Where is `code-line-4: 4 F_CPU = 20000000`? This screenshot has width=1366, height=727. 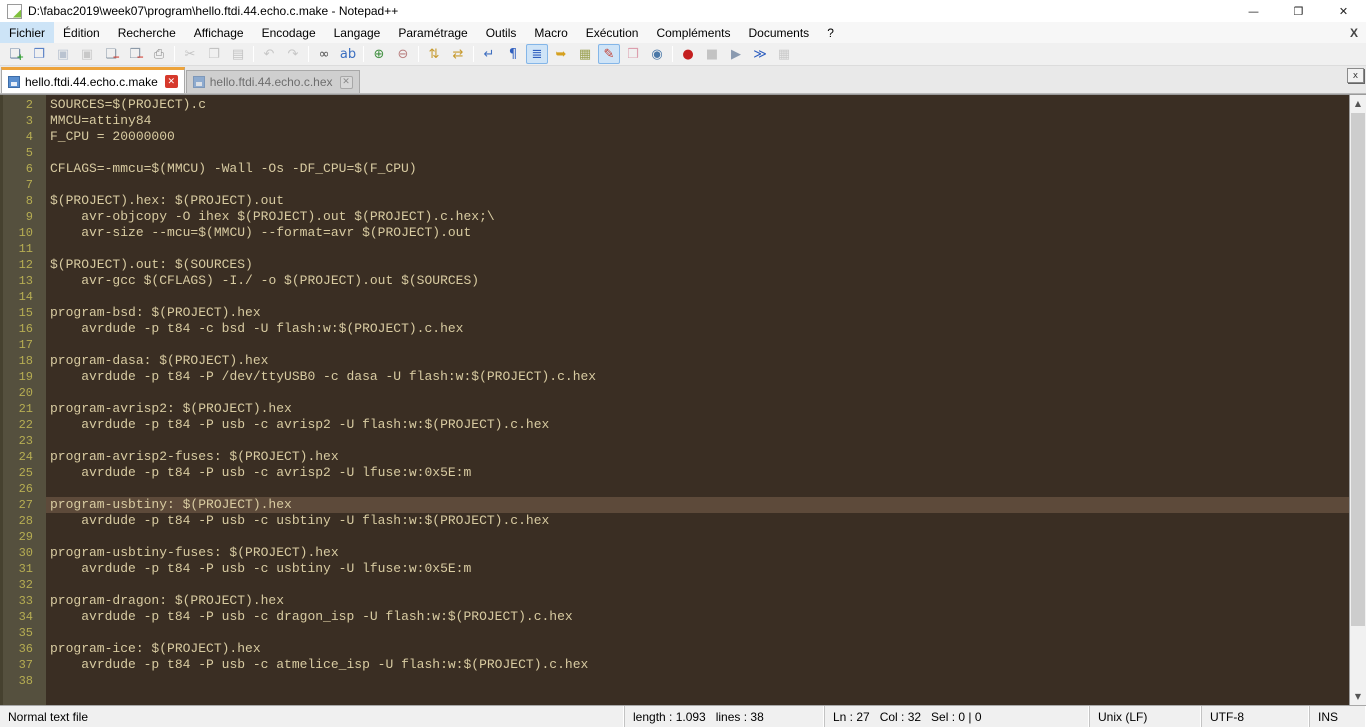
code-line-4: 4 F_CPU = 20000000 is located at coordinates (674, 137).